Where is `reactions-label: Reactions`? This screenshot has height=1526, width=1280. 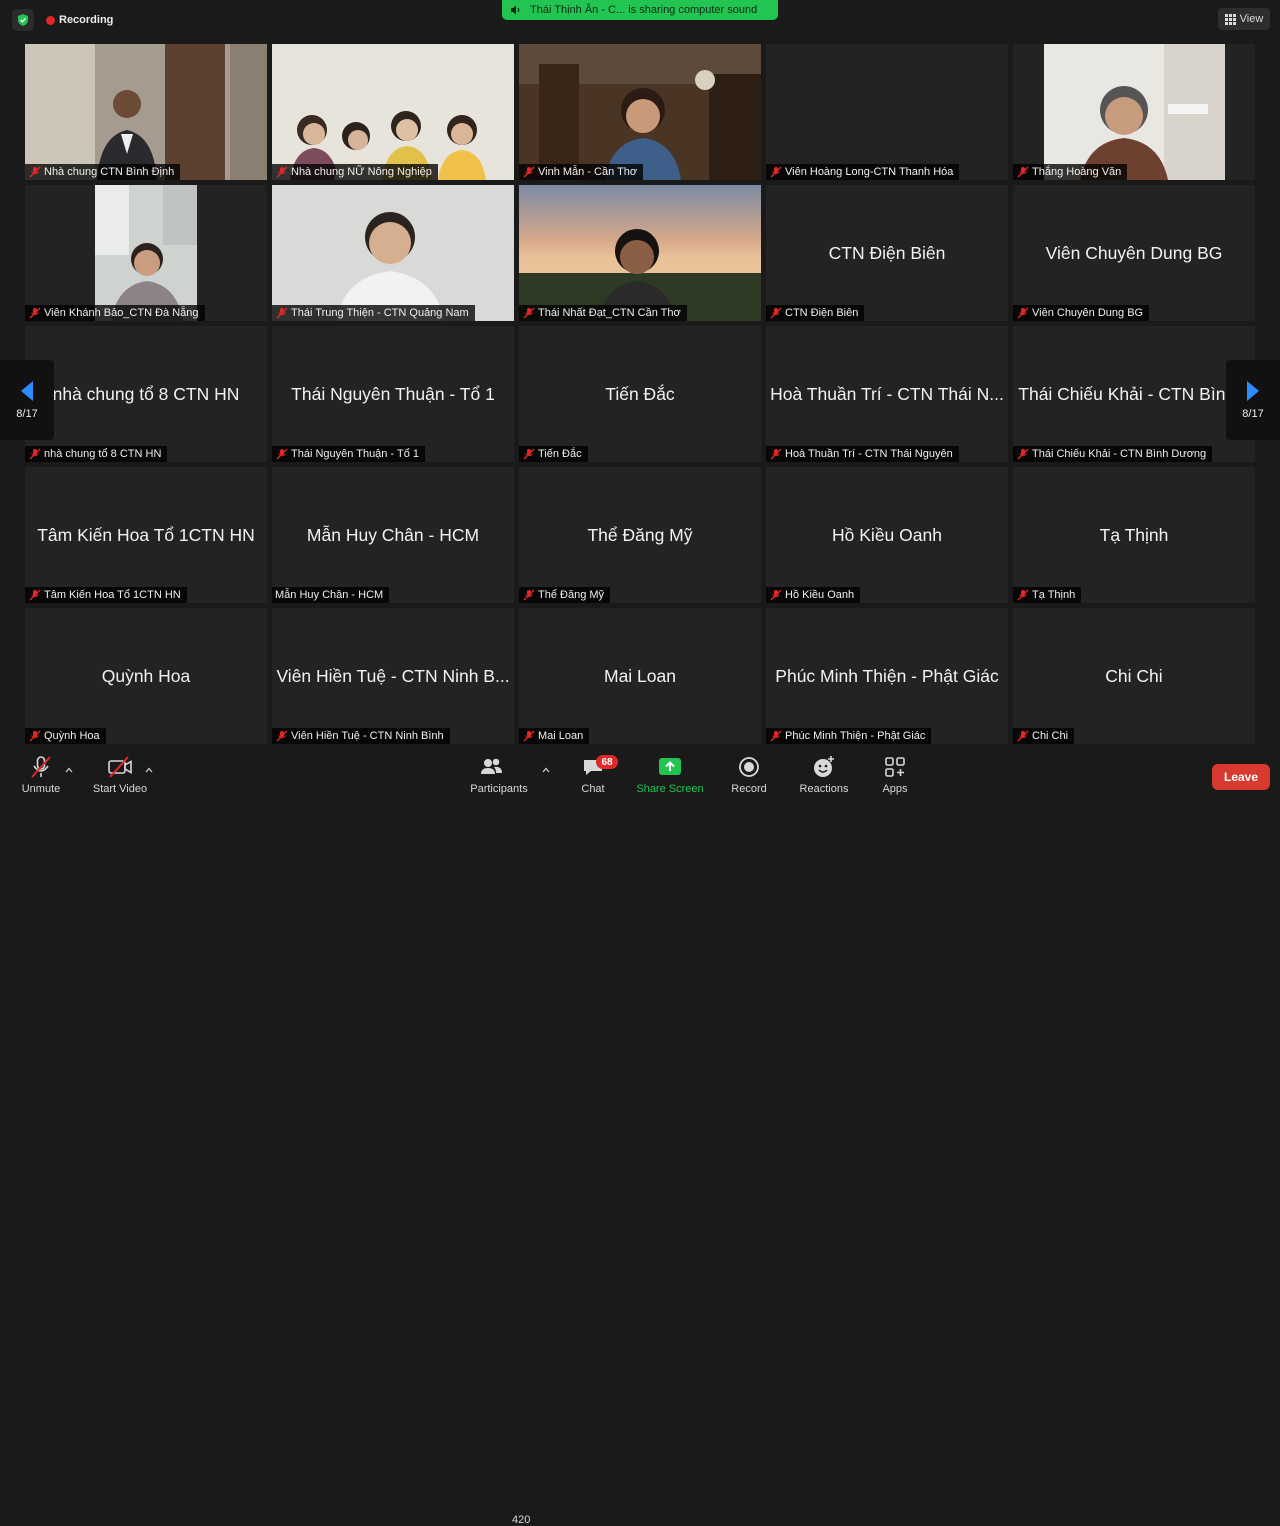 reactions-label: Reactions is located at coordinates (824, 789).